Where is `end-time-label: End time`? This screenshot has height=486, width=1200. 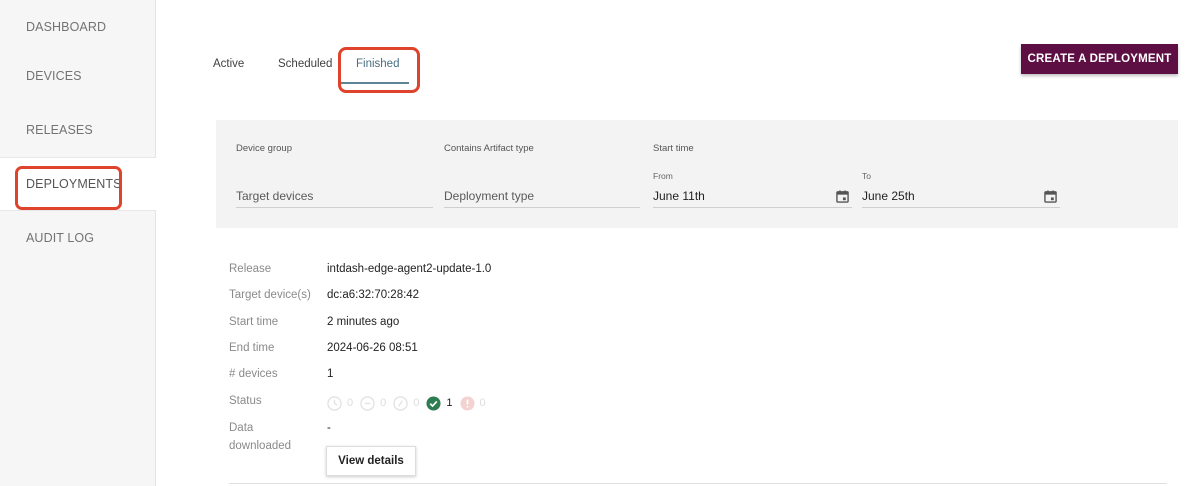 end-time-label: End time is located at coordinates (252, 348).